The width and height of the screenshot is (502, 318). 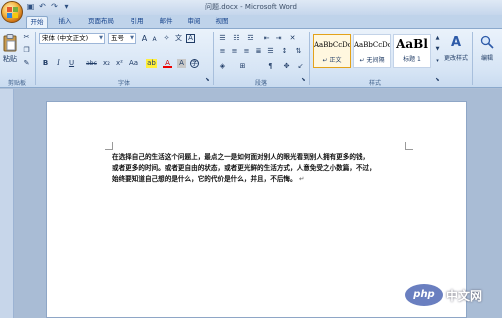 I want to click on font-color-button: A, so click(x=167, y=63).